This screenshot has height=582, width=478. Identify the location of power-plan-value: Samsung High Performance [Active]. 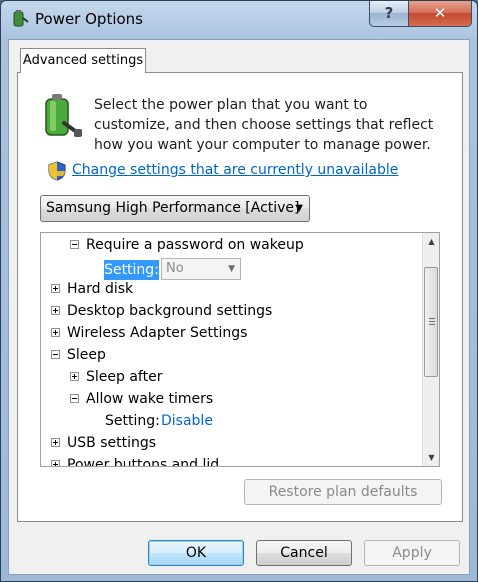
(173, 208).